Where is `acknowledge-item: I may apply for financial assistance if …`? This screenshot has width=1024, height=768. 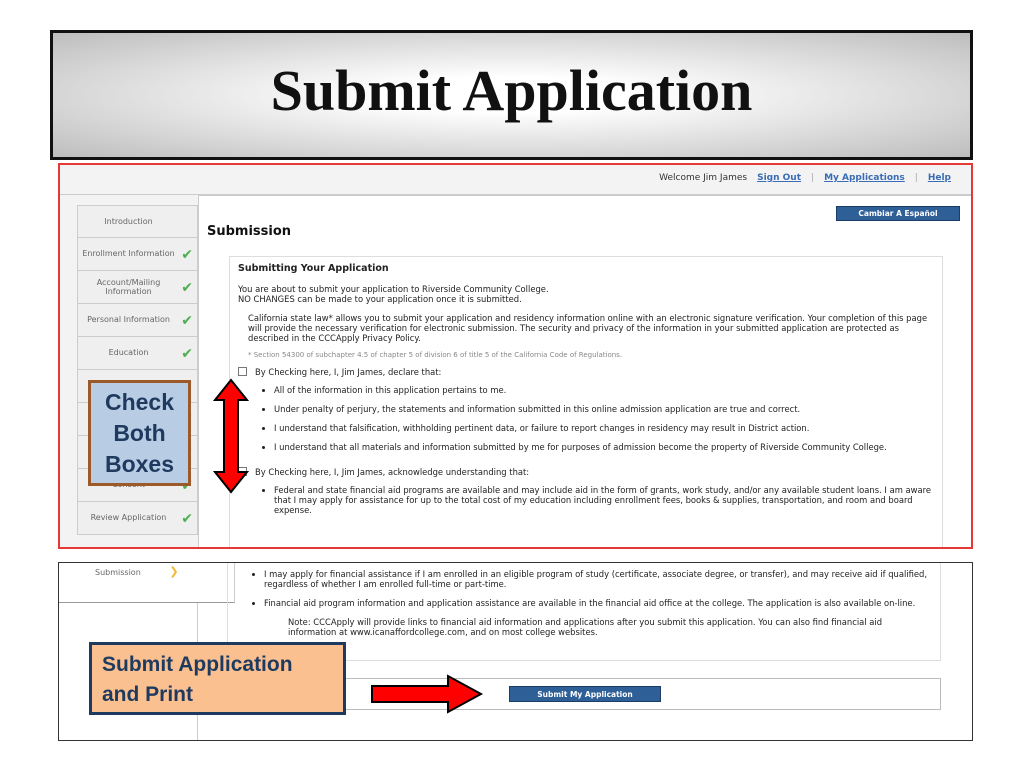
acknowledge-item: I may apply for financial assistance if … is located at coordinates (602, 579).